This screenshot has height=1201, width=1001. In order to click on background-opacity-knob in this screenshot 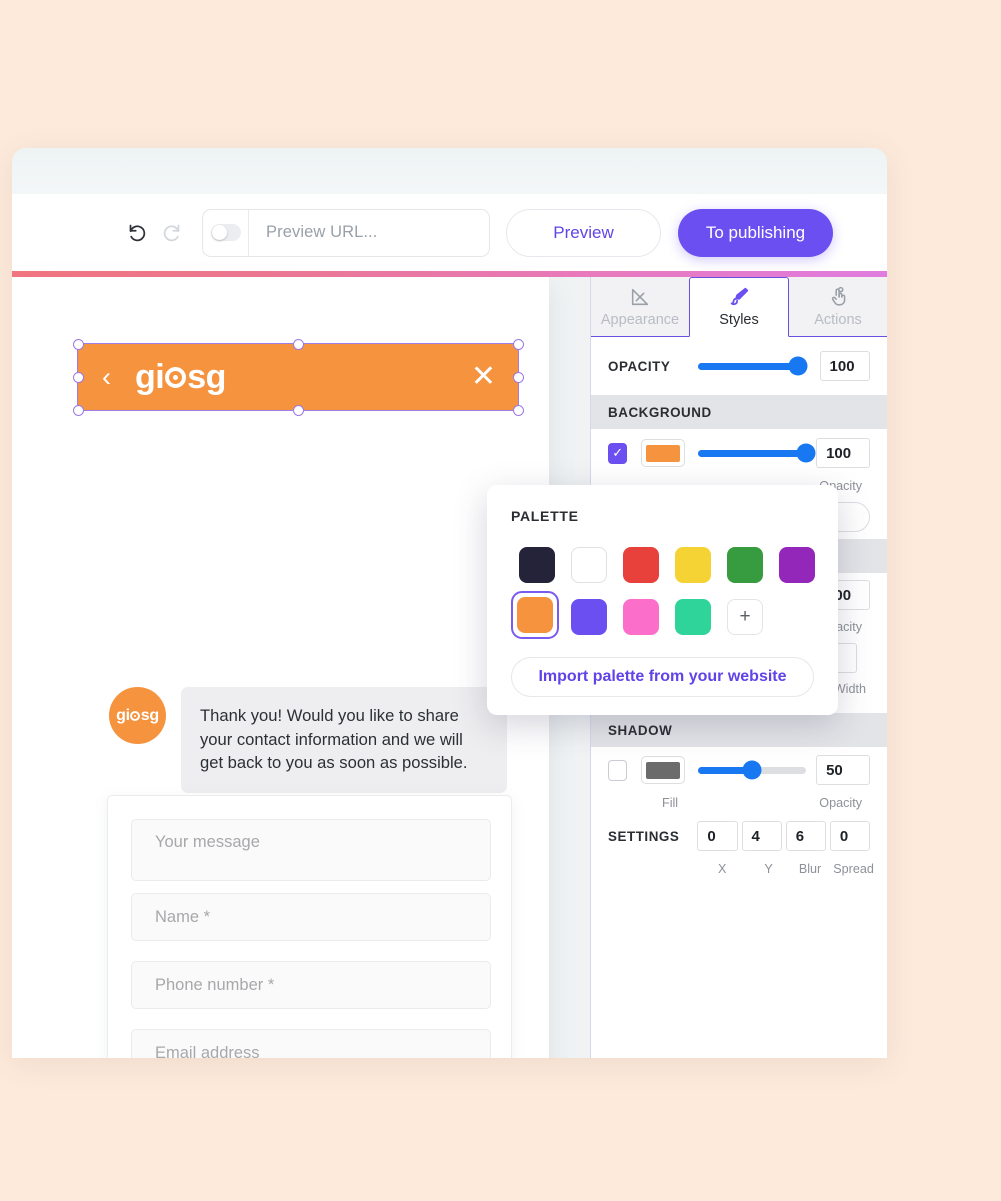, I will do `click(806, 453)`.